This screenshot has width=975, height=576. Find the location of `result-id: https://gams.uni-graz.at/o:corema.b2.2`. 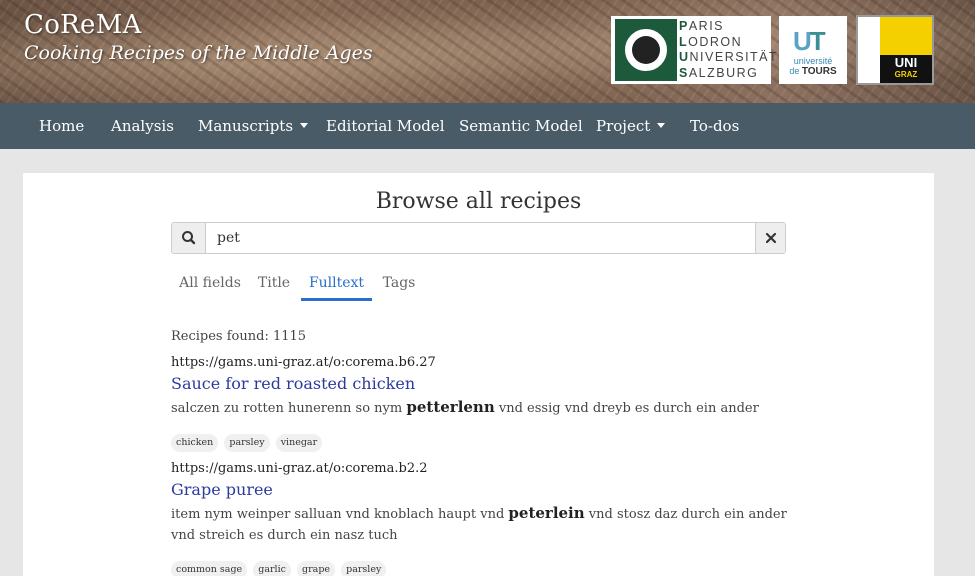

result-id: https://gams.uni-graz.at/o:corema.b2.2 is located at coordinates (299, 468).